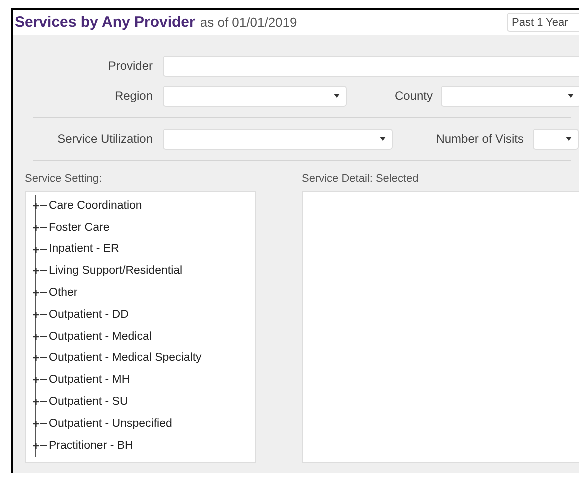 The width and height of the screenshot is (579, 485). I want to click on as-of-date: as of 01/01/2019, so click(249, 22).